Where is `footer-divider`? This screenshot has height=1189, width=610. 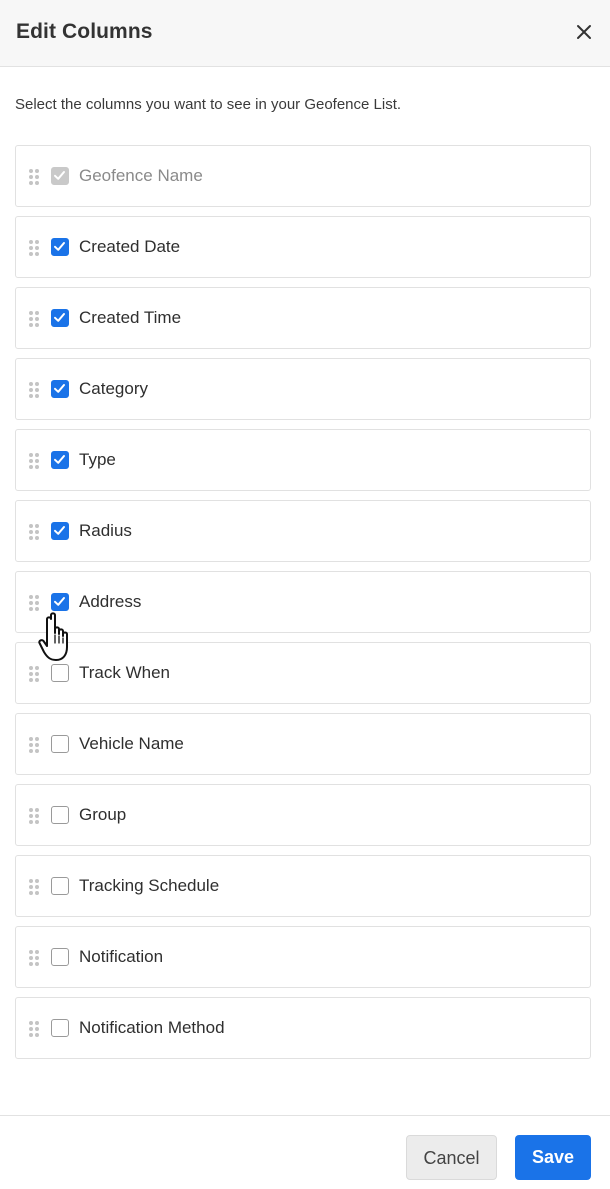
footer-divider is located at coordinates (305, 1115).